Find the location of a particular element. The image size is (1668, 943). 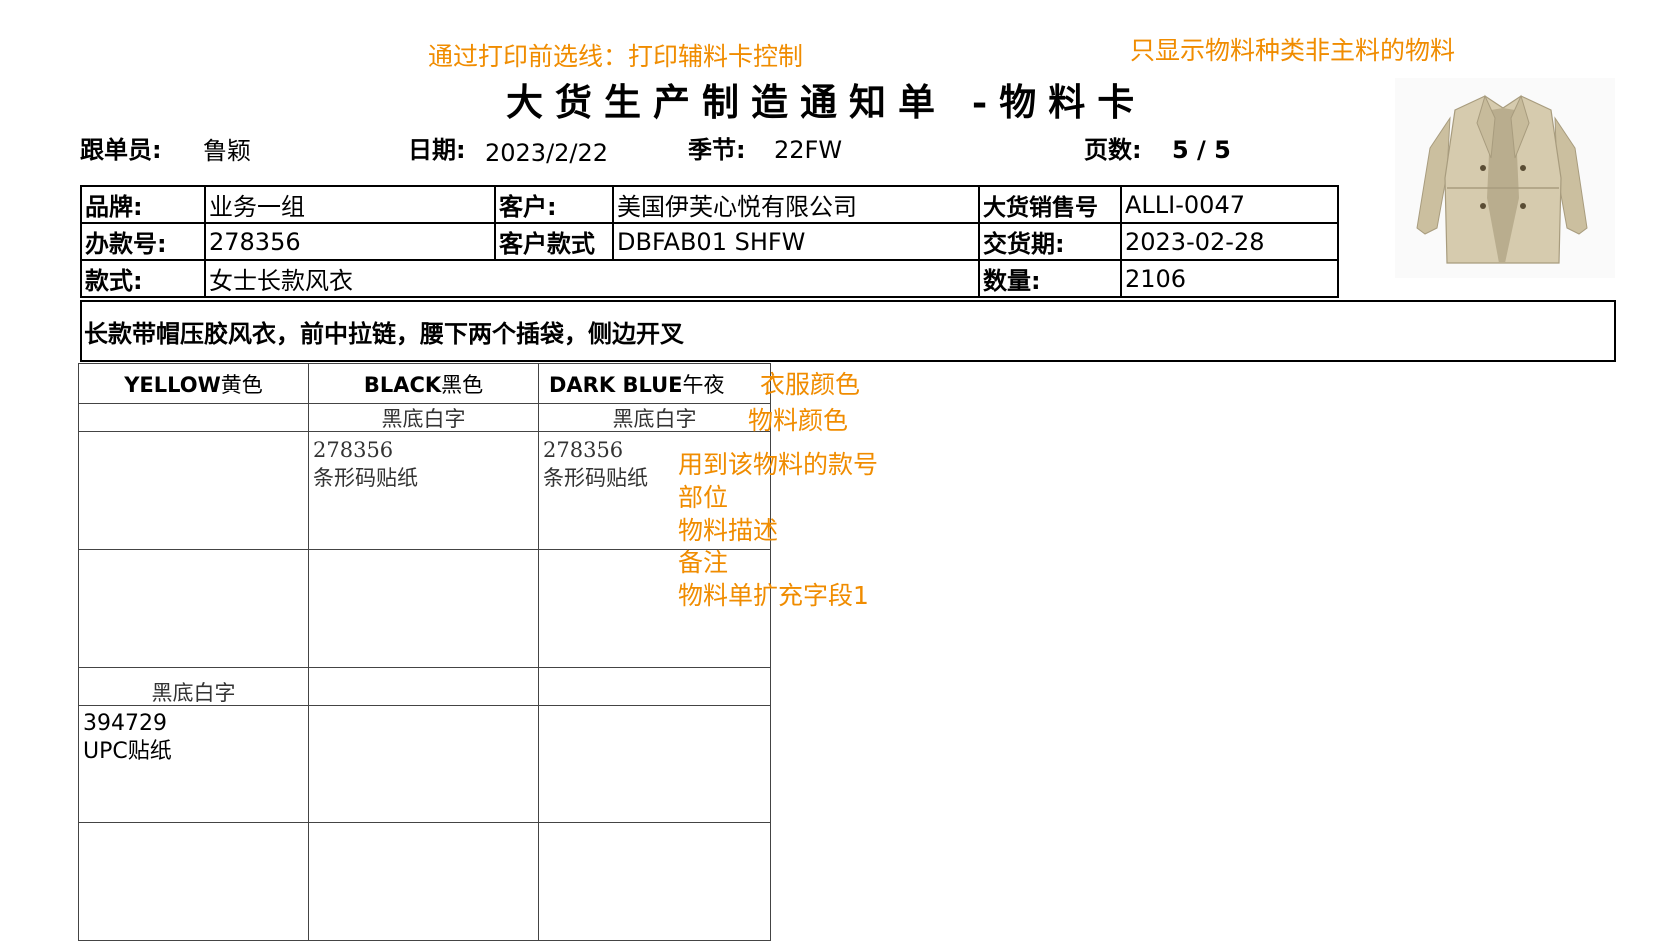

customer-value: 美国伊芙心悦有限公司 is located at coordinates (796, 204).